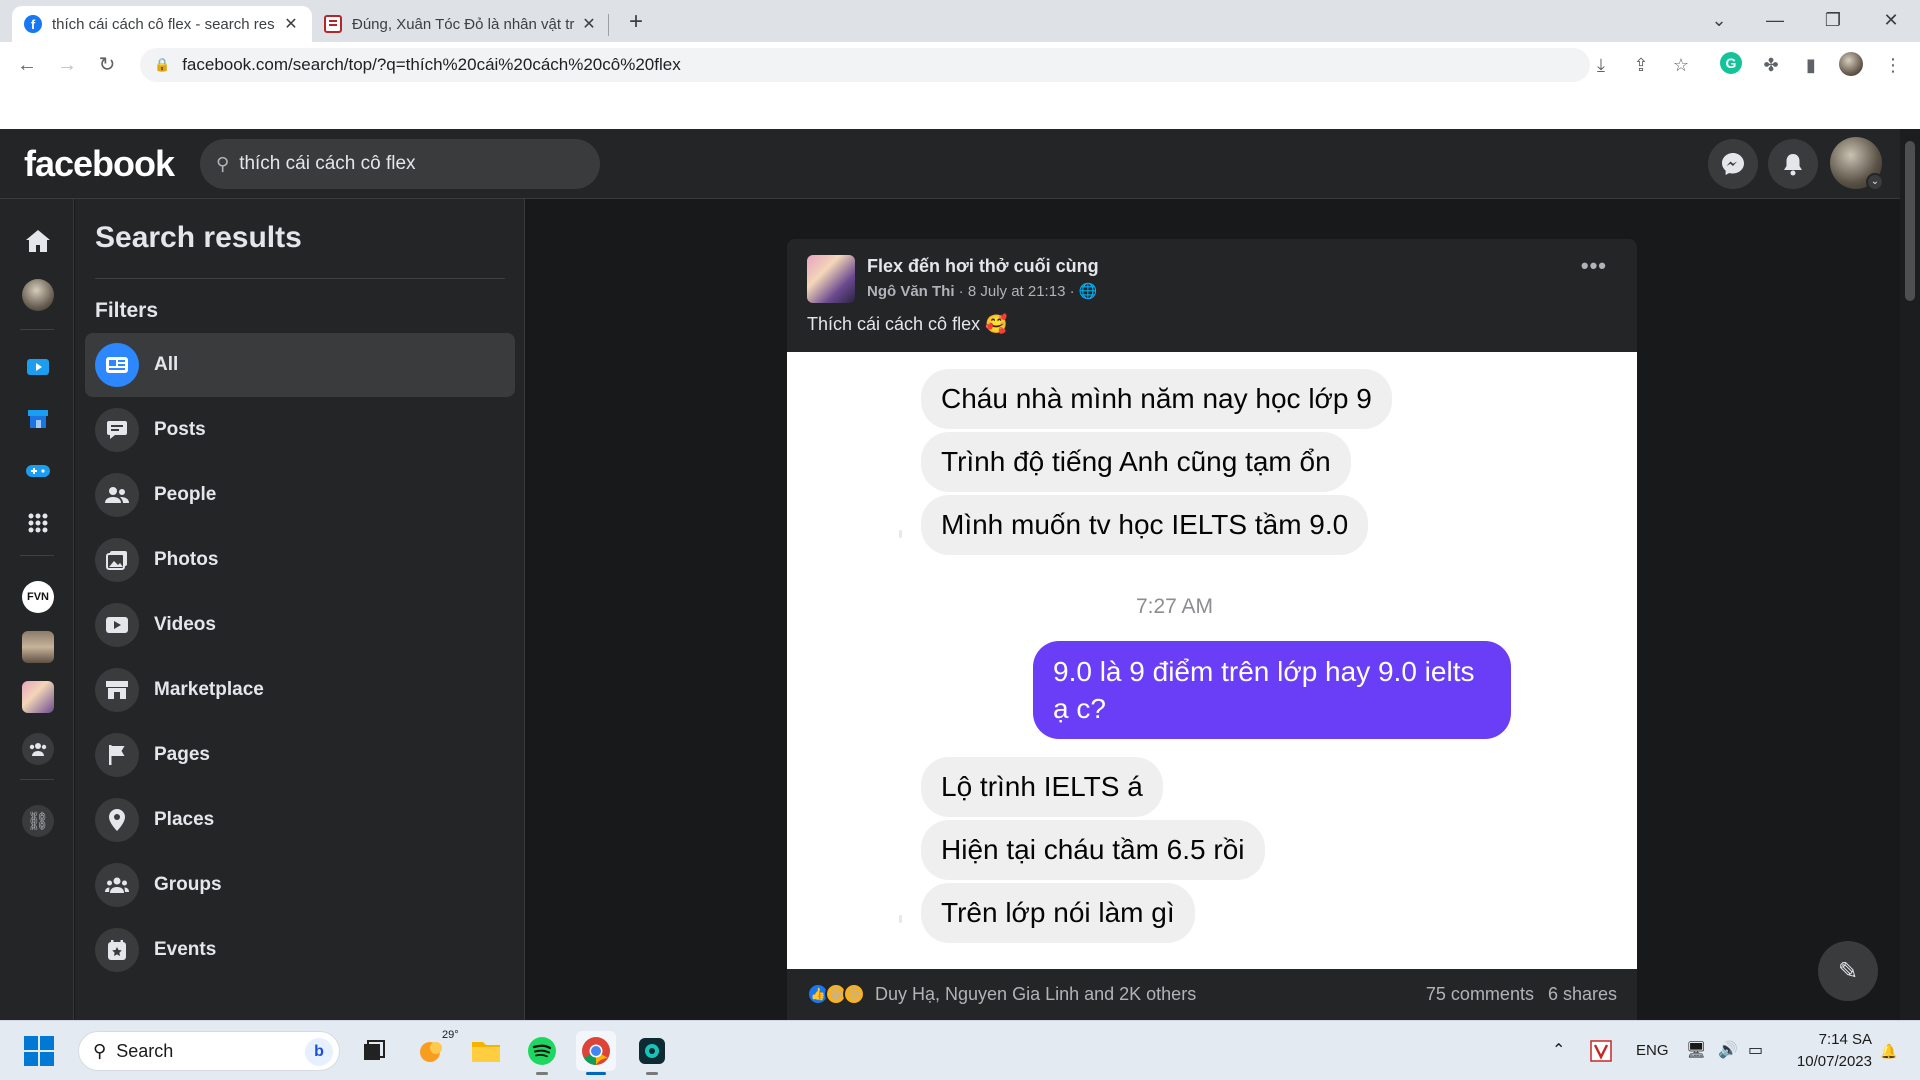  Describe the element at coordinates (836, 994) in the screenshot. I see `reaction-icons: 👍 😆 😢` at that location.